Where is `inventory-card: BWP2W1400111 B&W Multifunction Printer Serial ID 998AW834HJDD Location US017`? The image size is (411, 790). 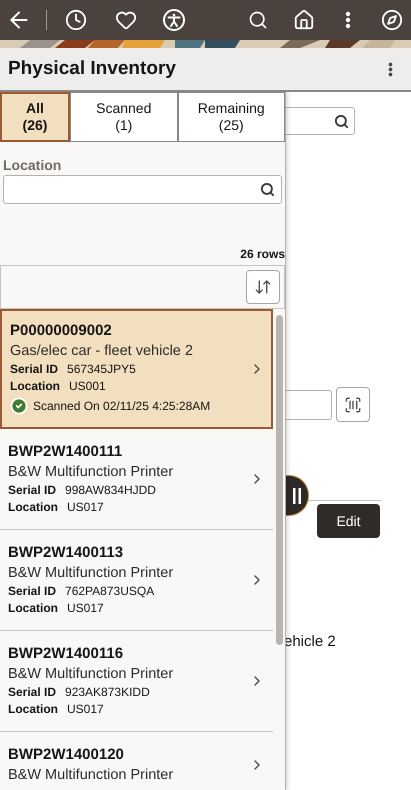 inventory-card: BWP2W1400111 B&W Multifunction Printer Serial ID 998AW834HJDD Location US017 is located at coordinates (136, 479).